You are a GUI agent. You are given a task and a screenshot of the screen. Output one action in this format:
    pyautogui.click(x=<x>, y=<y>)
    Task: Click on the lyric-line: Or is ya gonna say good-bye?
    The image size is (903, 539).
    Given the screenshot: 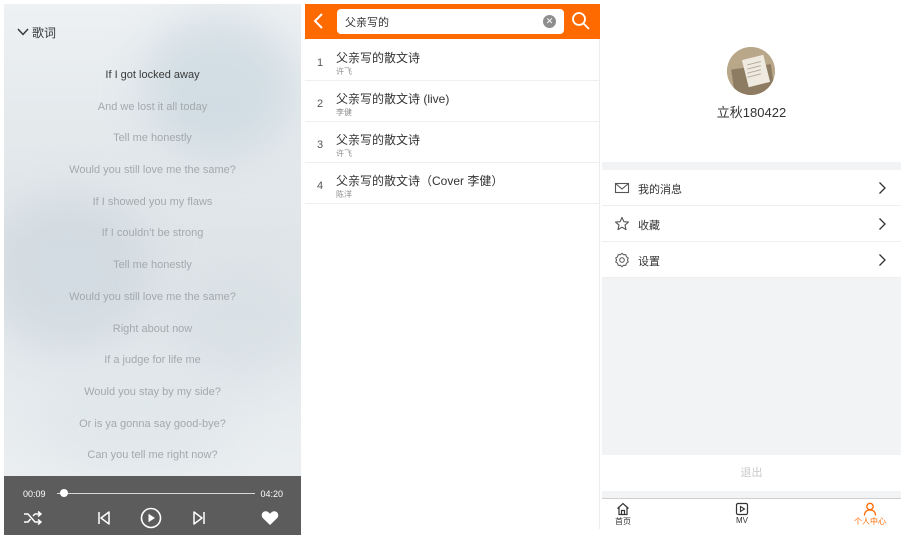 What is the action you would take?
    pyautogui.click(x=152, y=423)
    